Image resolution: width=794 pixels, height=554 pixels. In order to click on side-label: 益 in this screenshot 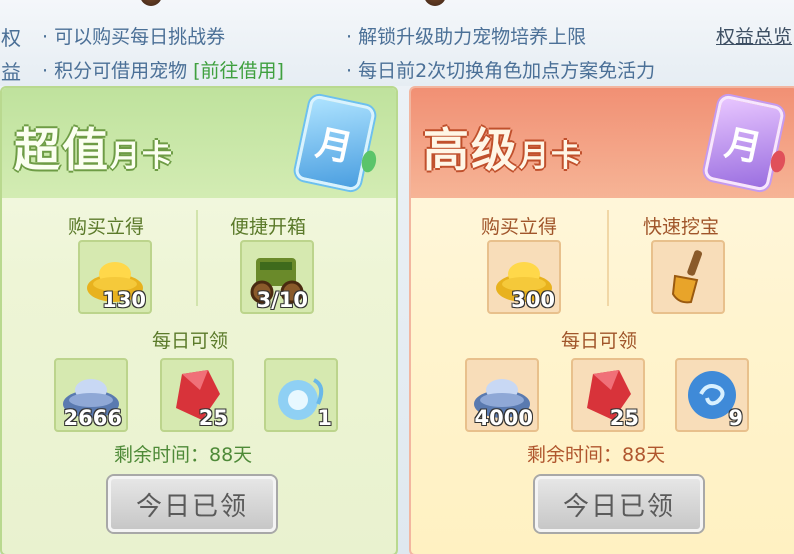, I will do `click(11, 72)`.